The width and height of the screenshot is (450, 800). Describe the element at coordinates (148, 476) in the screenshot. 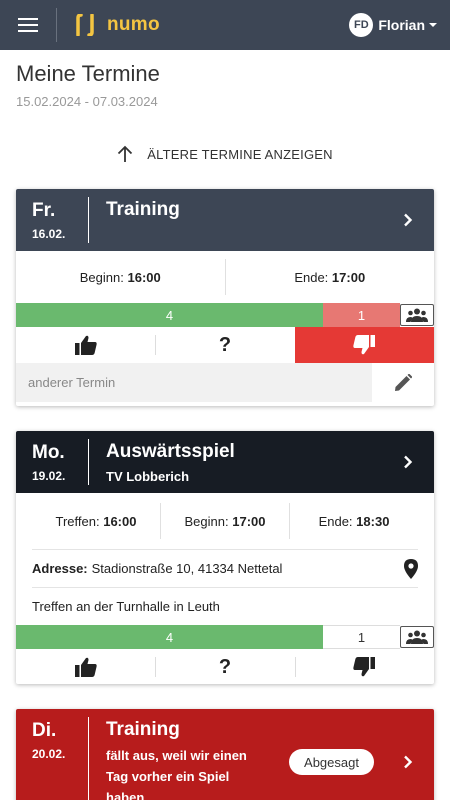

I see `event-opponent: TV Lobberich` at that location.